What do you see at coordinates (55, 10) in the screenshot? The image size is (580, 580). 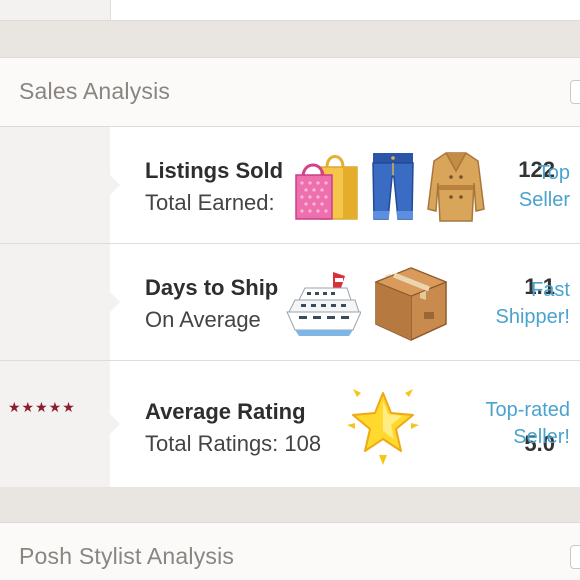 I see `previous-section-left-column` at bounding box center [55, 10].